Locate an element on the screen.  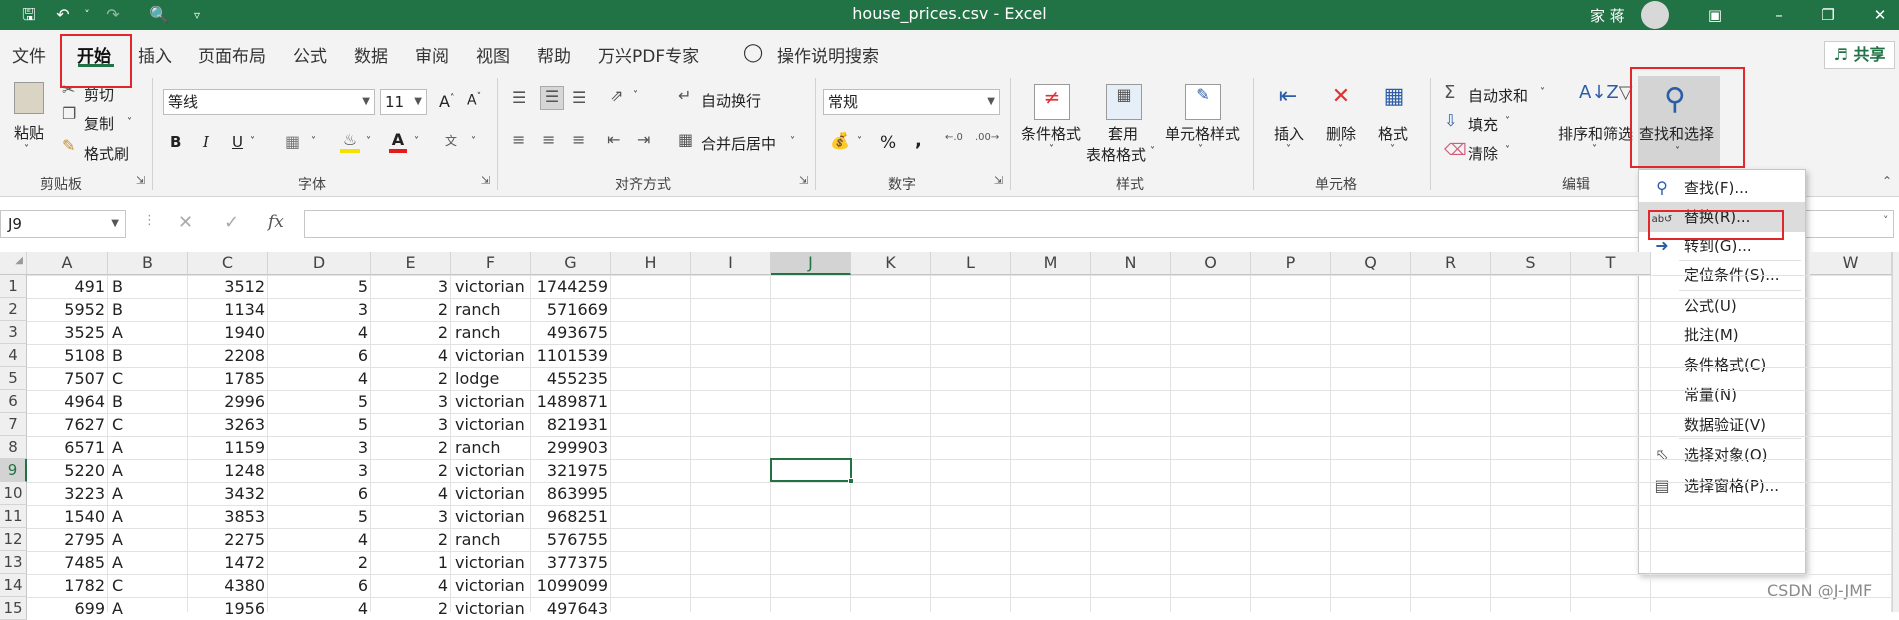
vertical-scrollbar is located at coordinates (1895, 432).